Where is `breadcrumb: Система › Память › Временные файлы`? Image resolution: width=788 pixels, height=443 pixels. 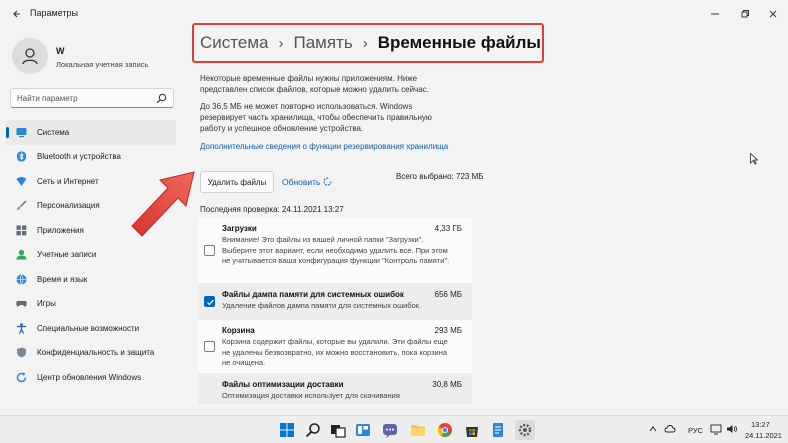 breadcrumb: Система › Память › Временные файлы is located at coordinates (370, 43).